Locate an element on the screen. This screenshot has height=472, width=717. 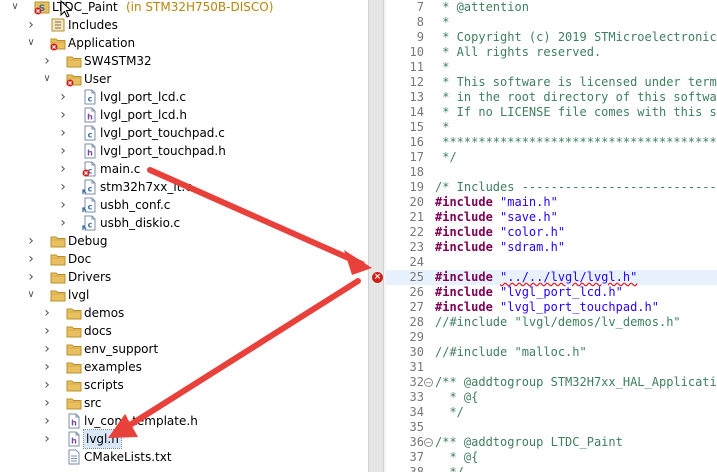
tree-item-main-c: › c main.c is located at coordinates (184, 169).